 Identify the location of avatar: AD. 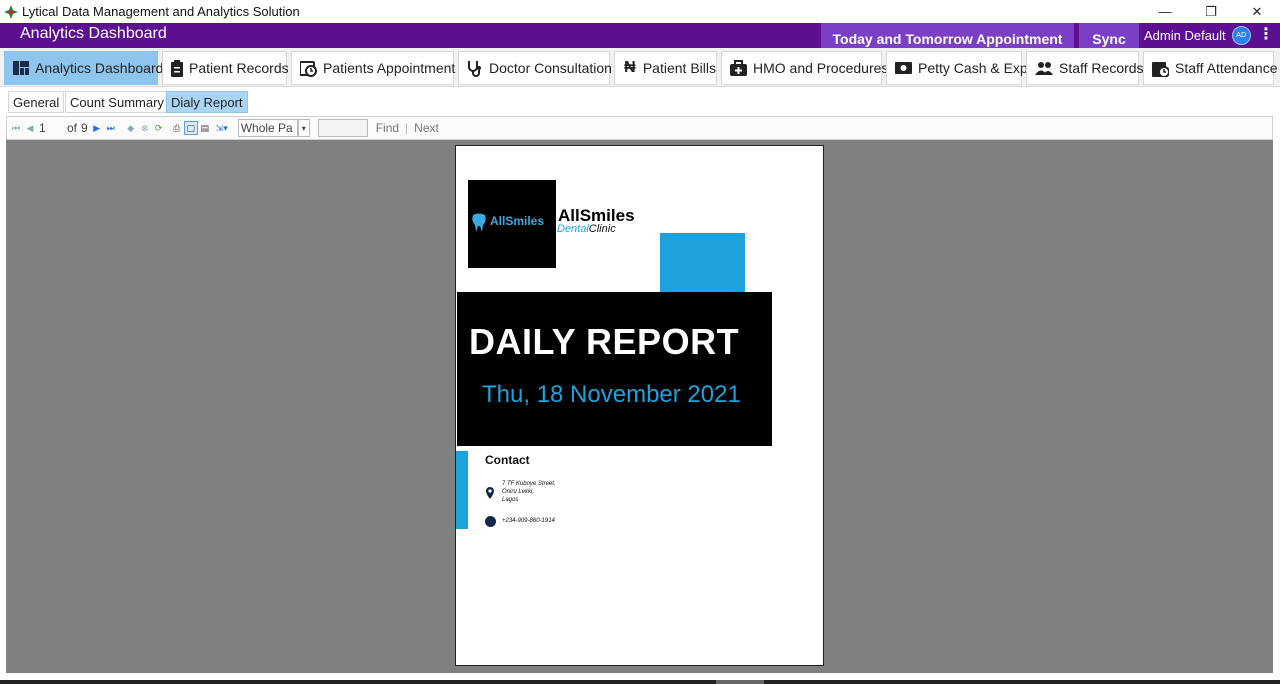
(1241, 35).